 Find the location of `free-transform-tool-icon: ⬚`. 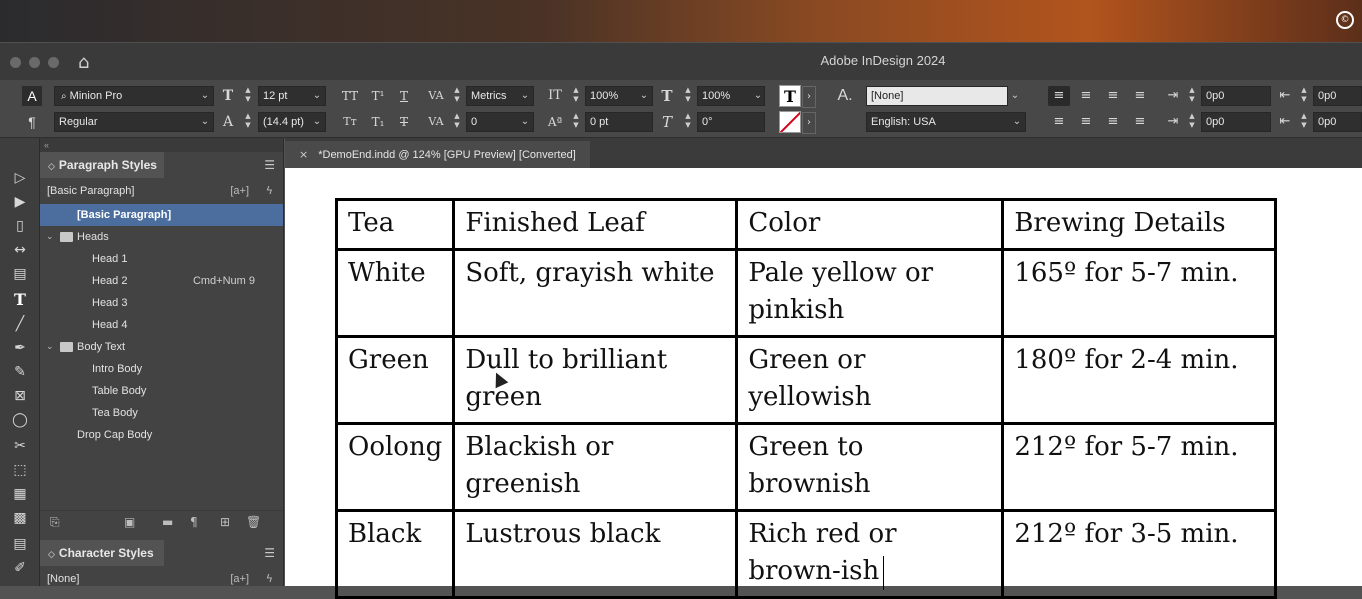

free-transform-tool-icon: ⬚ is located at coordinates (20, 470).